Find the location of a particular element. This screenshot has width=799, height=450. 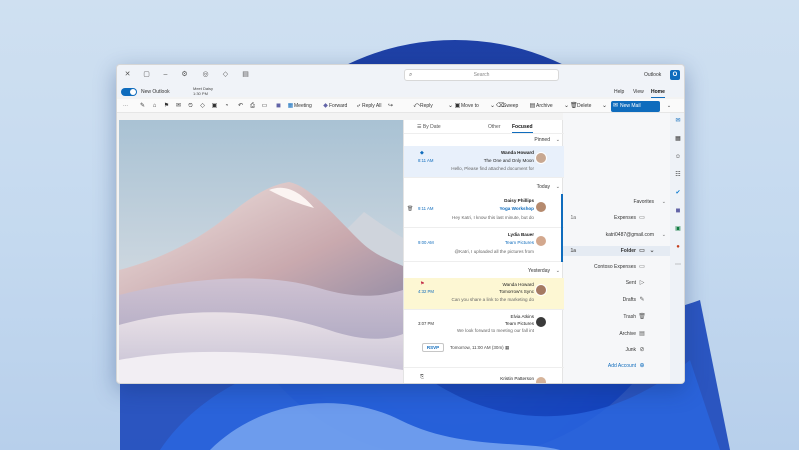

message-list-tabs: ☰ By Date Other Focused is located at coordinates (484, 127).